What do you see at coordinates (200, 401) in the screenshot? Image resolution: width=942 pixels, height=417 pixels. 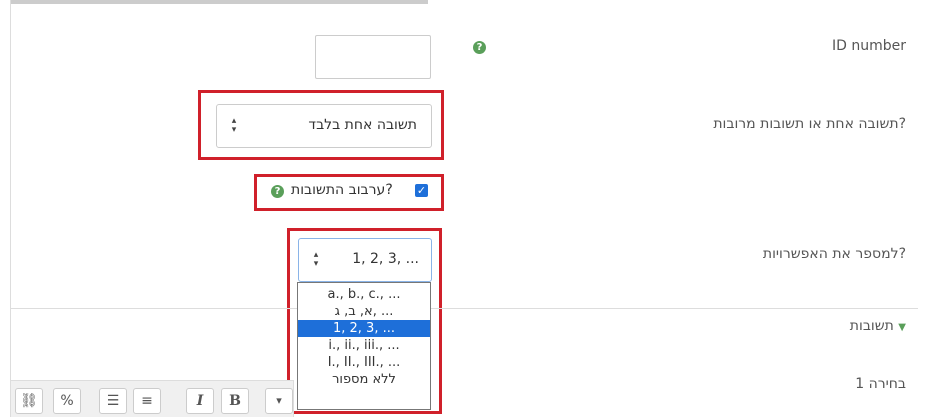 I see `italic-button: I` at bounding box center [200, 401].